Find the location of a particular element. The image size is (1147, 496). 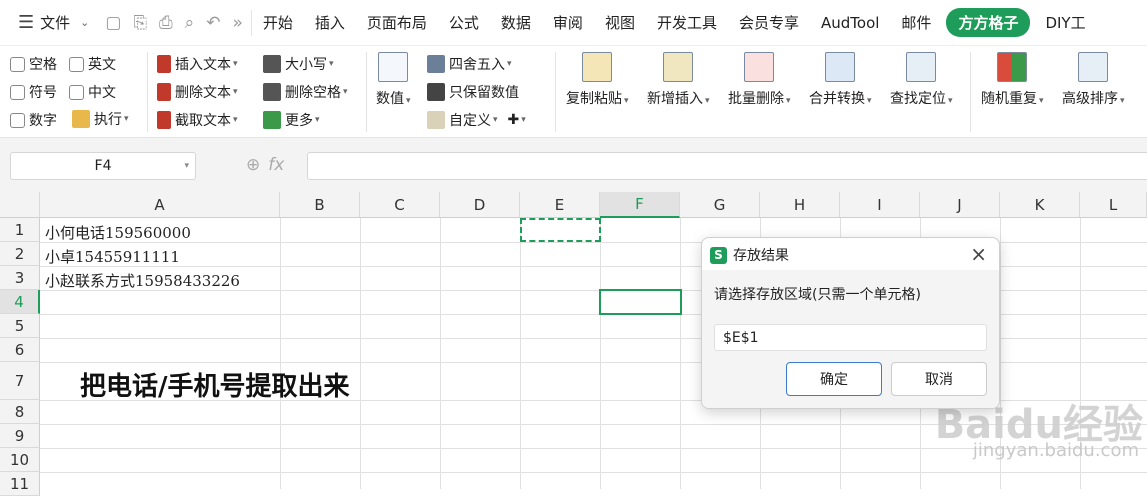

tab-fangfang: 方方格子 is located at coordinates (988, 22).